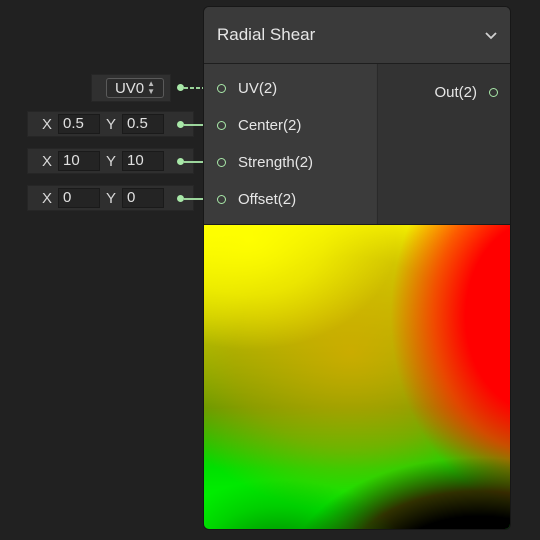 The width and height of the screenshot is (540, 540). Describe the element at coordinates (143, 161) in the screenshot. I see `strength-y-input: 10` at that location.